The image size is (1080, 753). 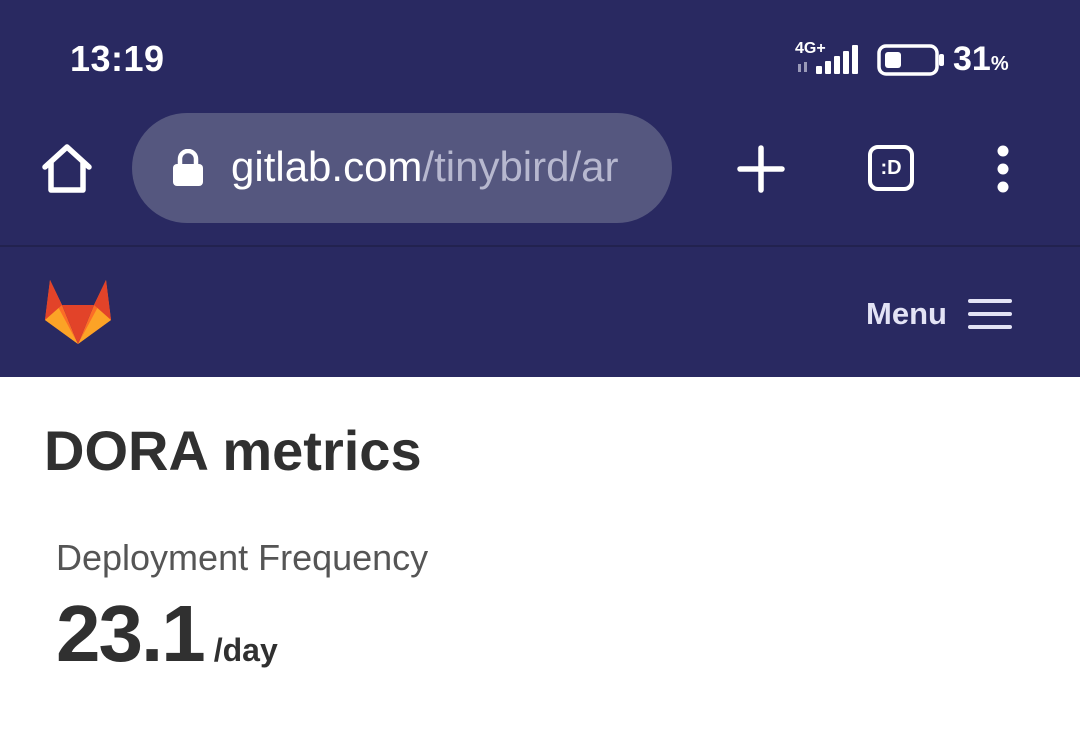 I want to click on metric-value-row: 23.1 /day, so click(x=167, y=634).